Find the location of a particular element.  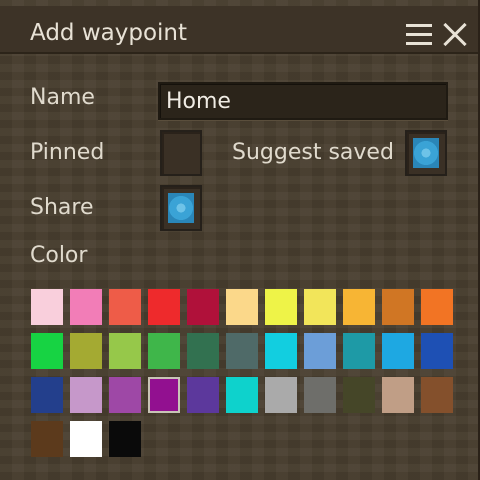

share-label: Share is located at coordinates (62, 207).